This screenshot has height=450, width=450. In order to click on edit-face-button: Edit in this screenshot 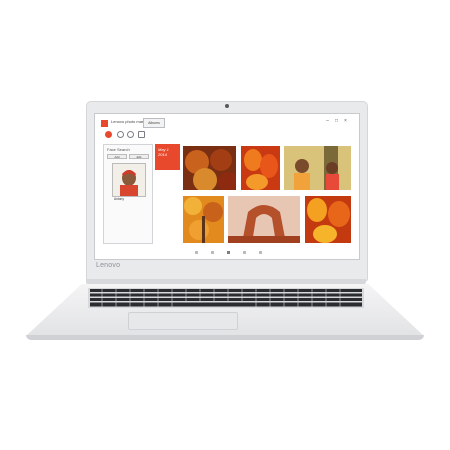, I will do `click(139, 156)`.